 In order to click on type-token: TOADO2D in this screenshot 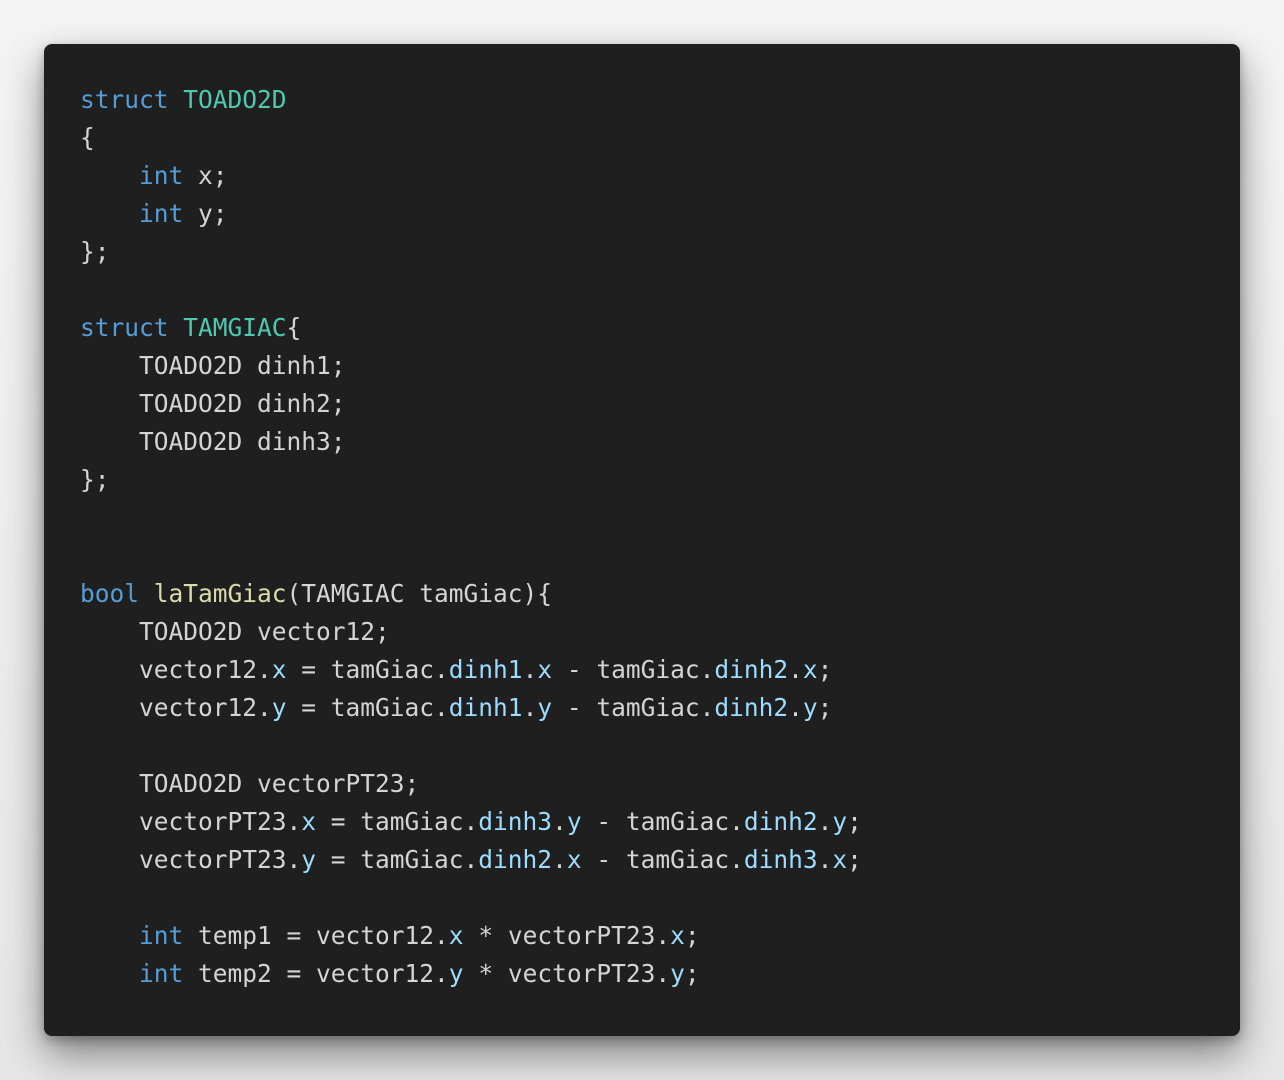, I will do `click(235, 99)`.